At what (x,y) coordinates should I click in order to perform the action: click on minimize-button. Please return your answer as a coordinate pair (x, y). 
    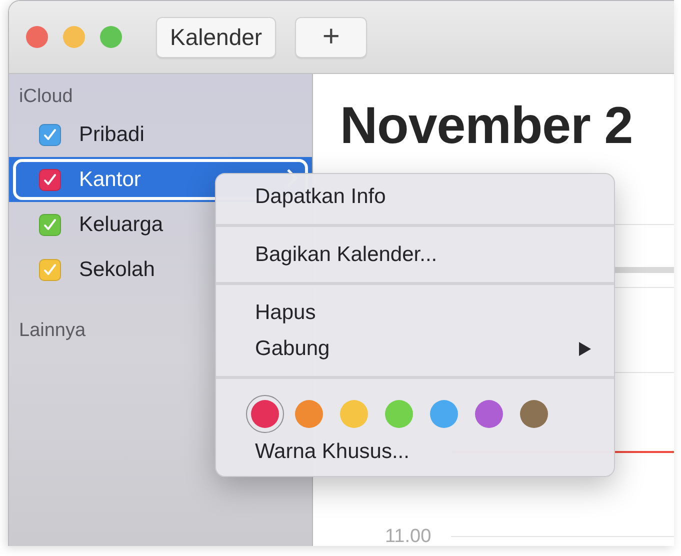
    Looking at the image, I should click on (74, 37).